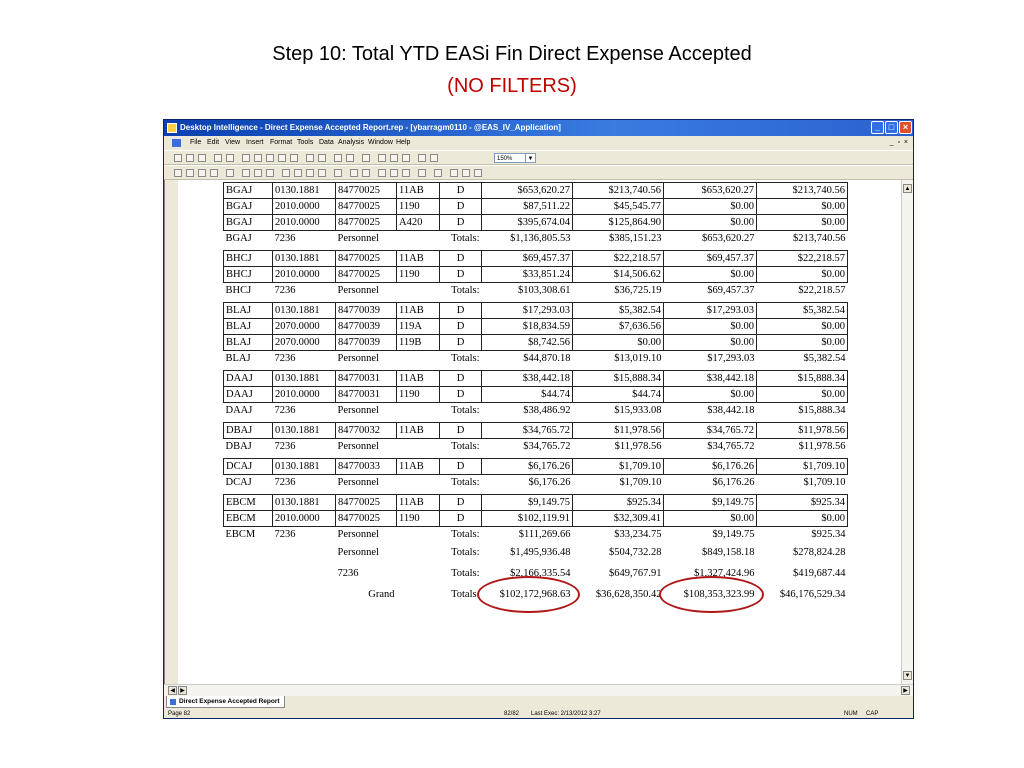 The height and width of the screenshot is (768, 1024). What do you see at coordinates (422, 158) in the screenshot?
I see `structure-icon` at bounding box center [422, 158].